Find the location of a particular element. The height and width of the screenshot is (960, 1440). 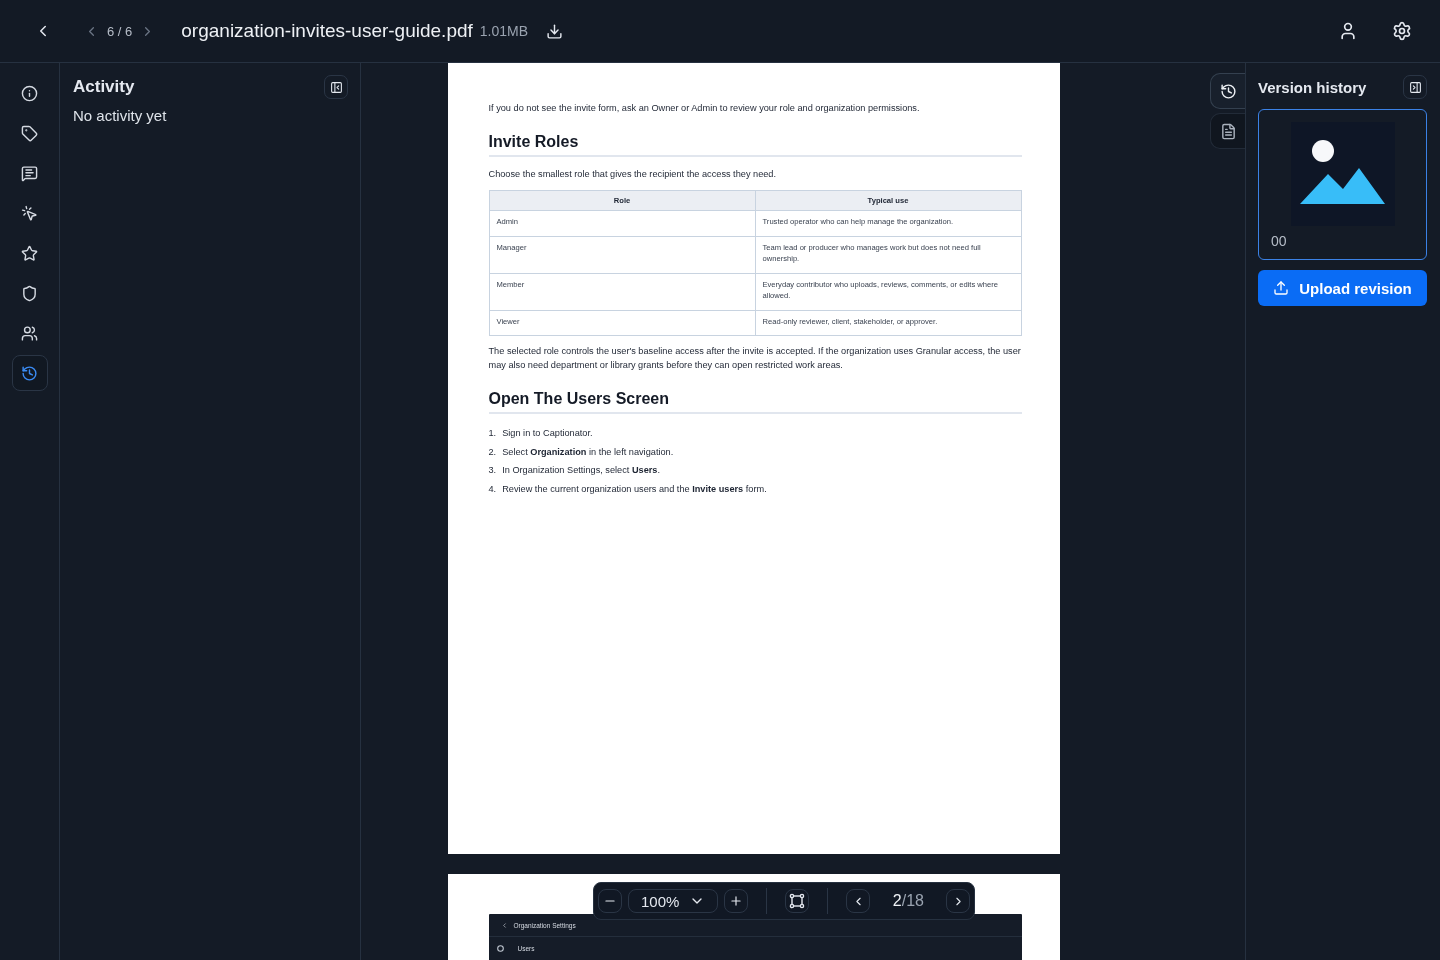

list-number: 2. is located at coordinates (492, 452).